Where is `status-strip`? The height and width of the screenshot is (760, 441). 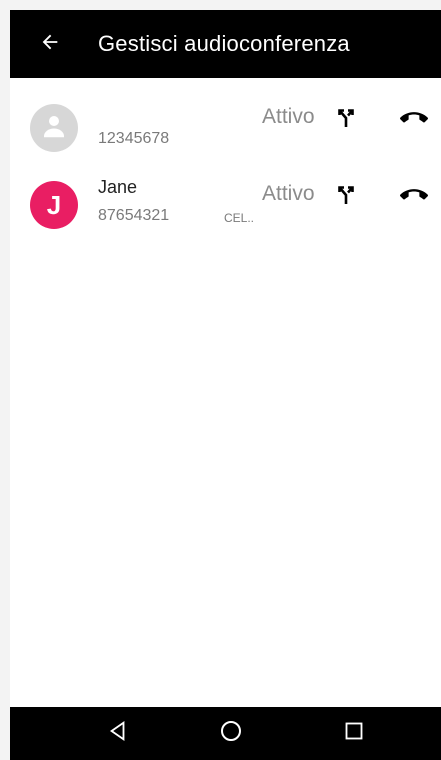
status-strip is located at coordinates (225, 5).